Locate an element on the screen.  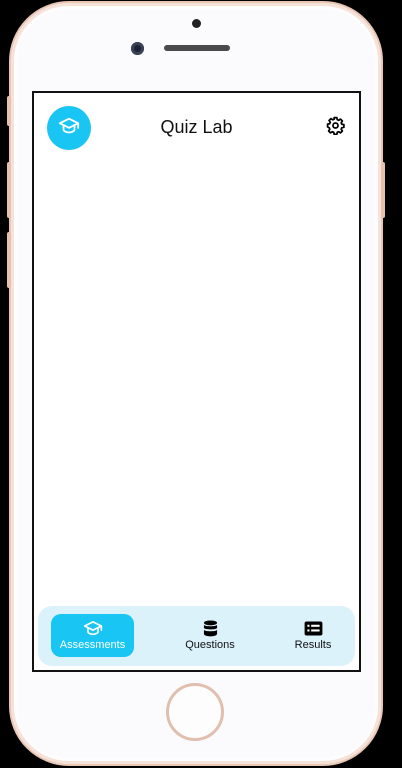
volume-up-button is located at coordinates (9, 190).